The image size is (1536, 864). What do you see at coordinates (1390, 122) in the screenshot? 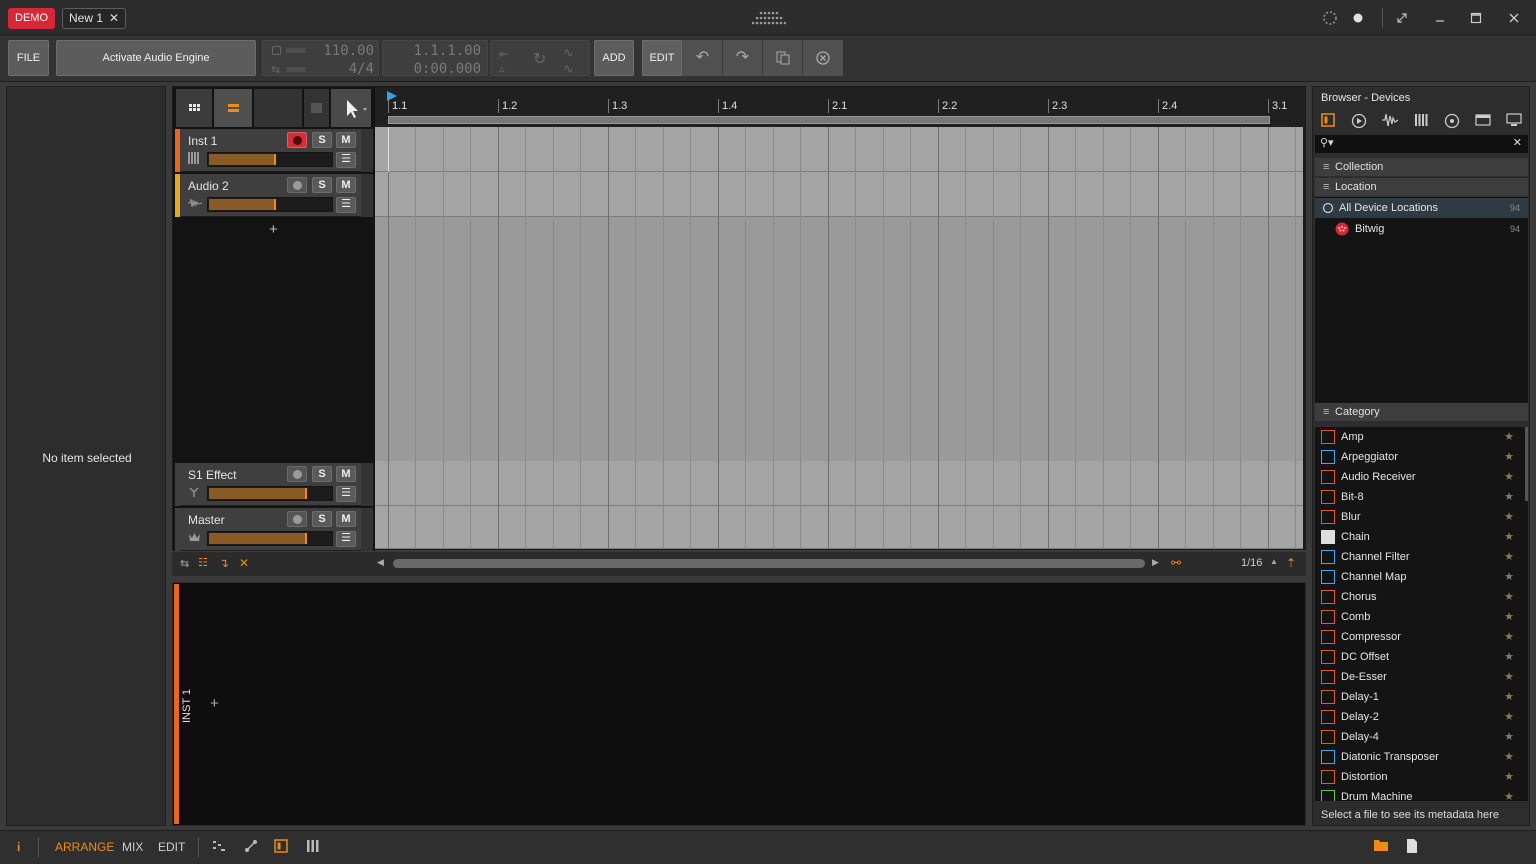
I see `samples-tab-icon` at bounding box center [1390, 122].